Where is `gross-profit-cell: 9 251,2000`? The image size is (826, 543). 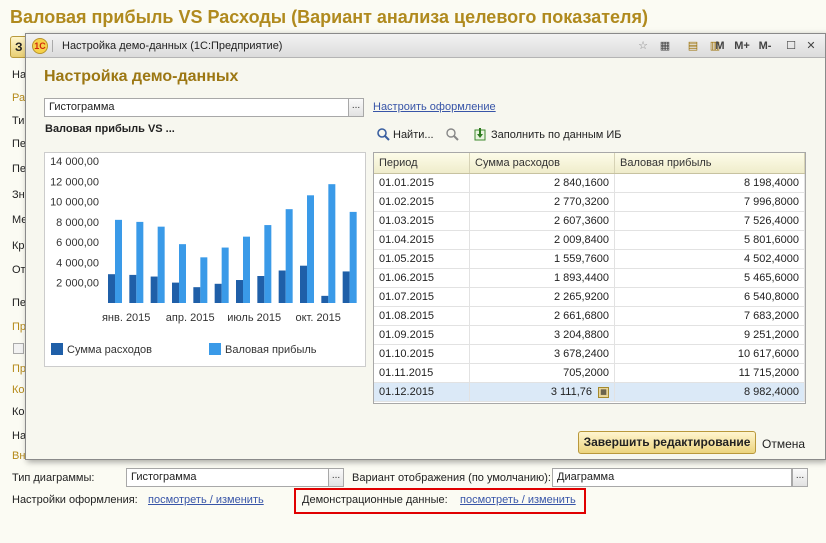
gross-profit-cell: 9 251,2000 is located at coordinates (710, 335).